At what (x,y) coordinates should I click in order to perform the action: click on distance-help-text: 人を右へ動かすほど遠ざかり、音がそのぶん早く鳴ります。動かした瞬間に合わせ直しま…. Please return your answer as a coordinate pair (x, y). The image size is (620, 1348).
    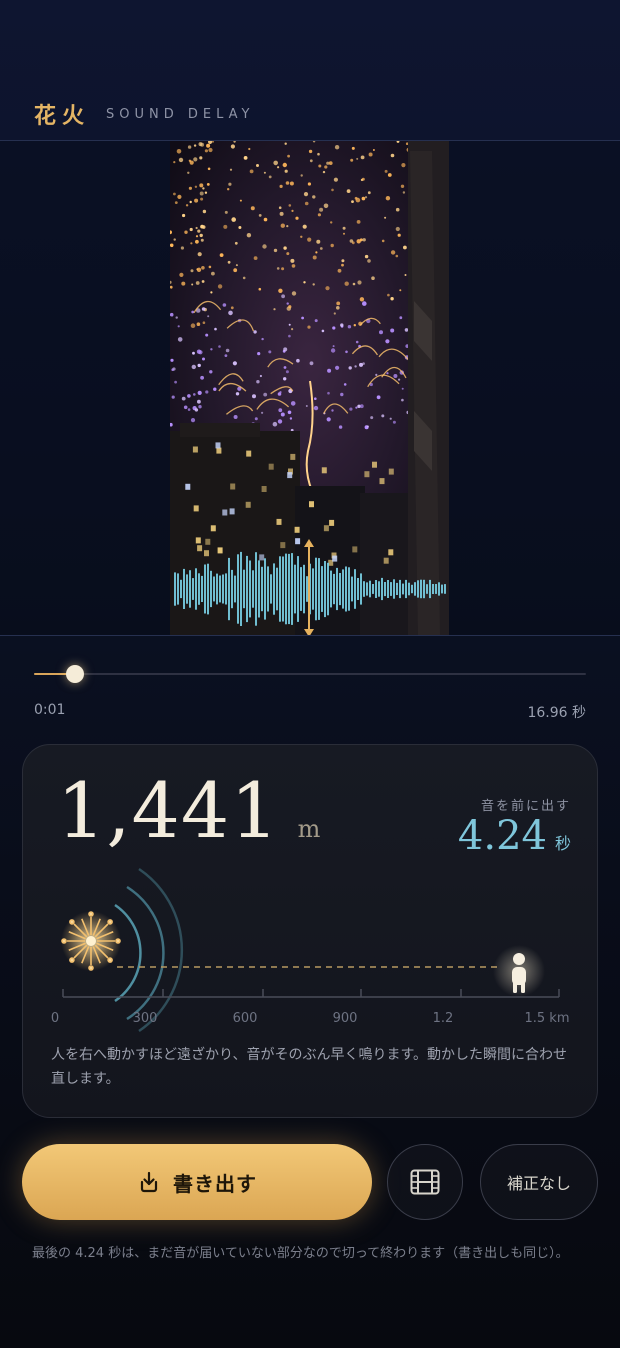
    Looking at the image, I should click on (309, 1067).